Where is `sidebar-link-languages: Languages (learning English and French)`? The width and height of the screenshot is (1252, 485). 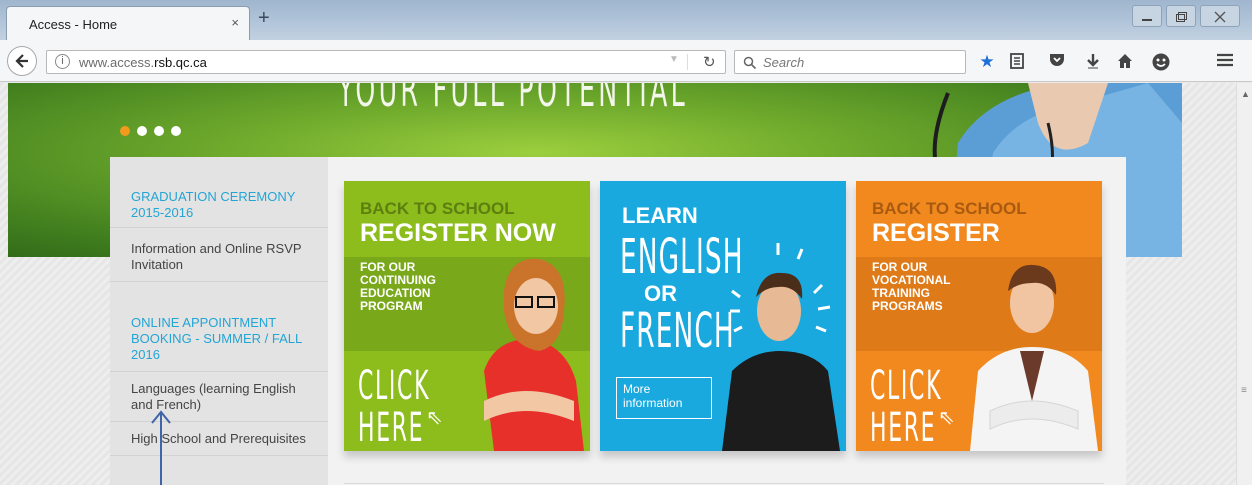 sidebar-link-languages: Languages (learning English and French) is located at coordinates (223, 397).